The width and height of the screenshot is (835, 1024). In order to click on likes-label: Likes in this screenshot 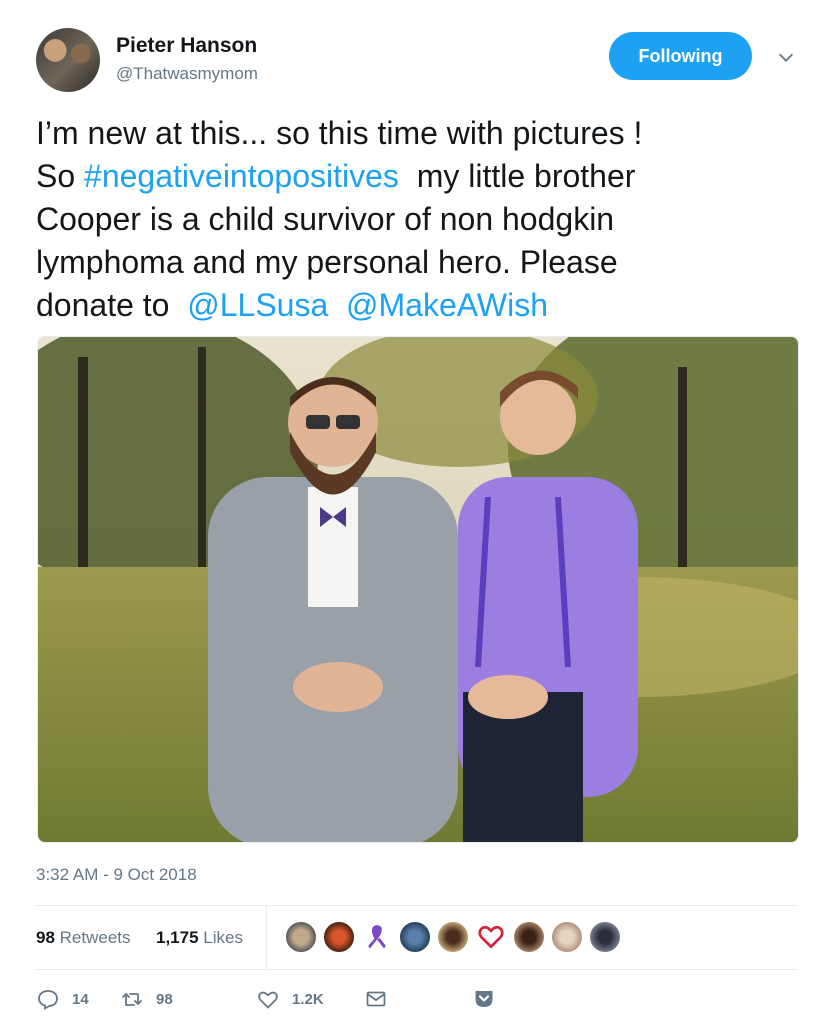, I will do `click(223, 937)`.